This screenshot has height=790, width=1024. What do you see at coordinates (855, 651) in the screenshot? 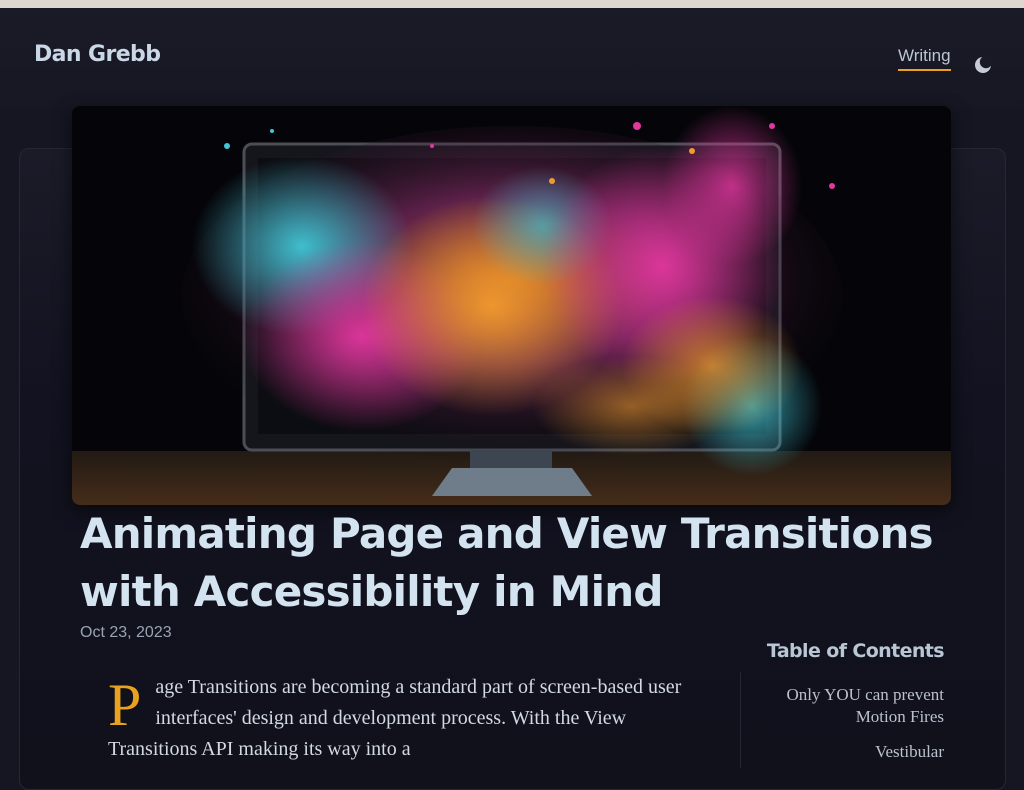
I see `toc-title: Table of Contents` at bounding box center [855, 651].